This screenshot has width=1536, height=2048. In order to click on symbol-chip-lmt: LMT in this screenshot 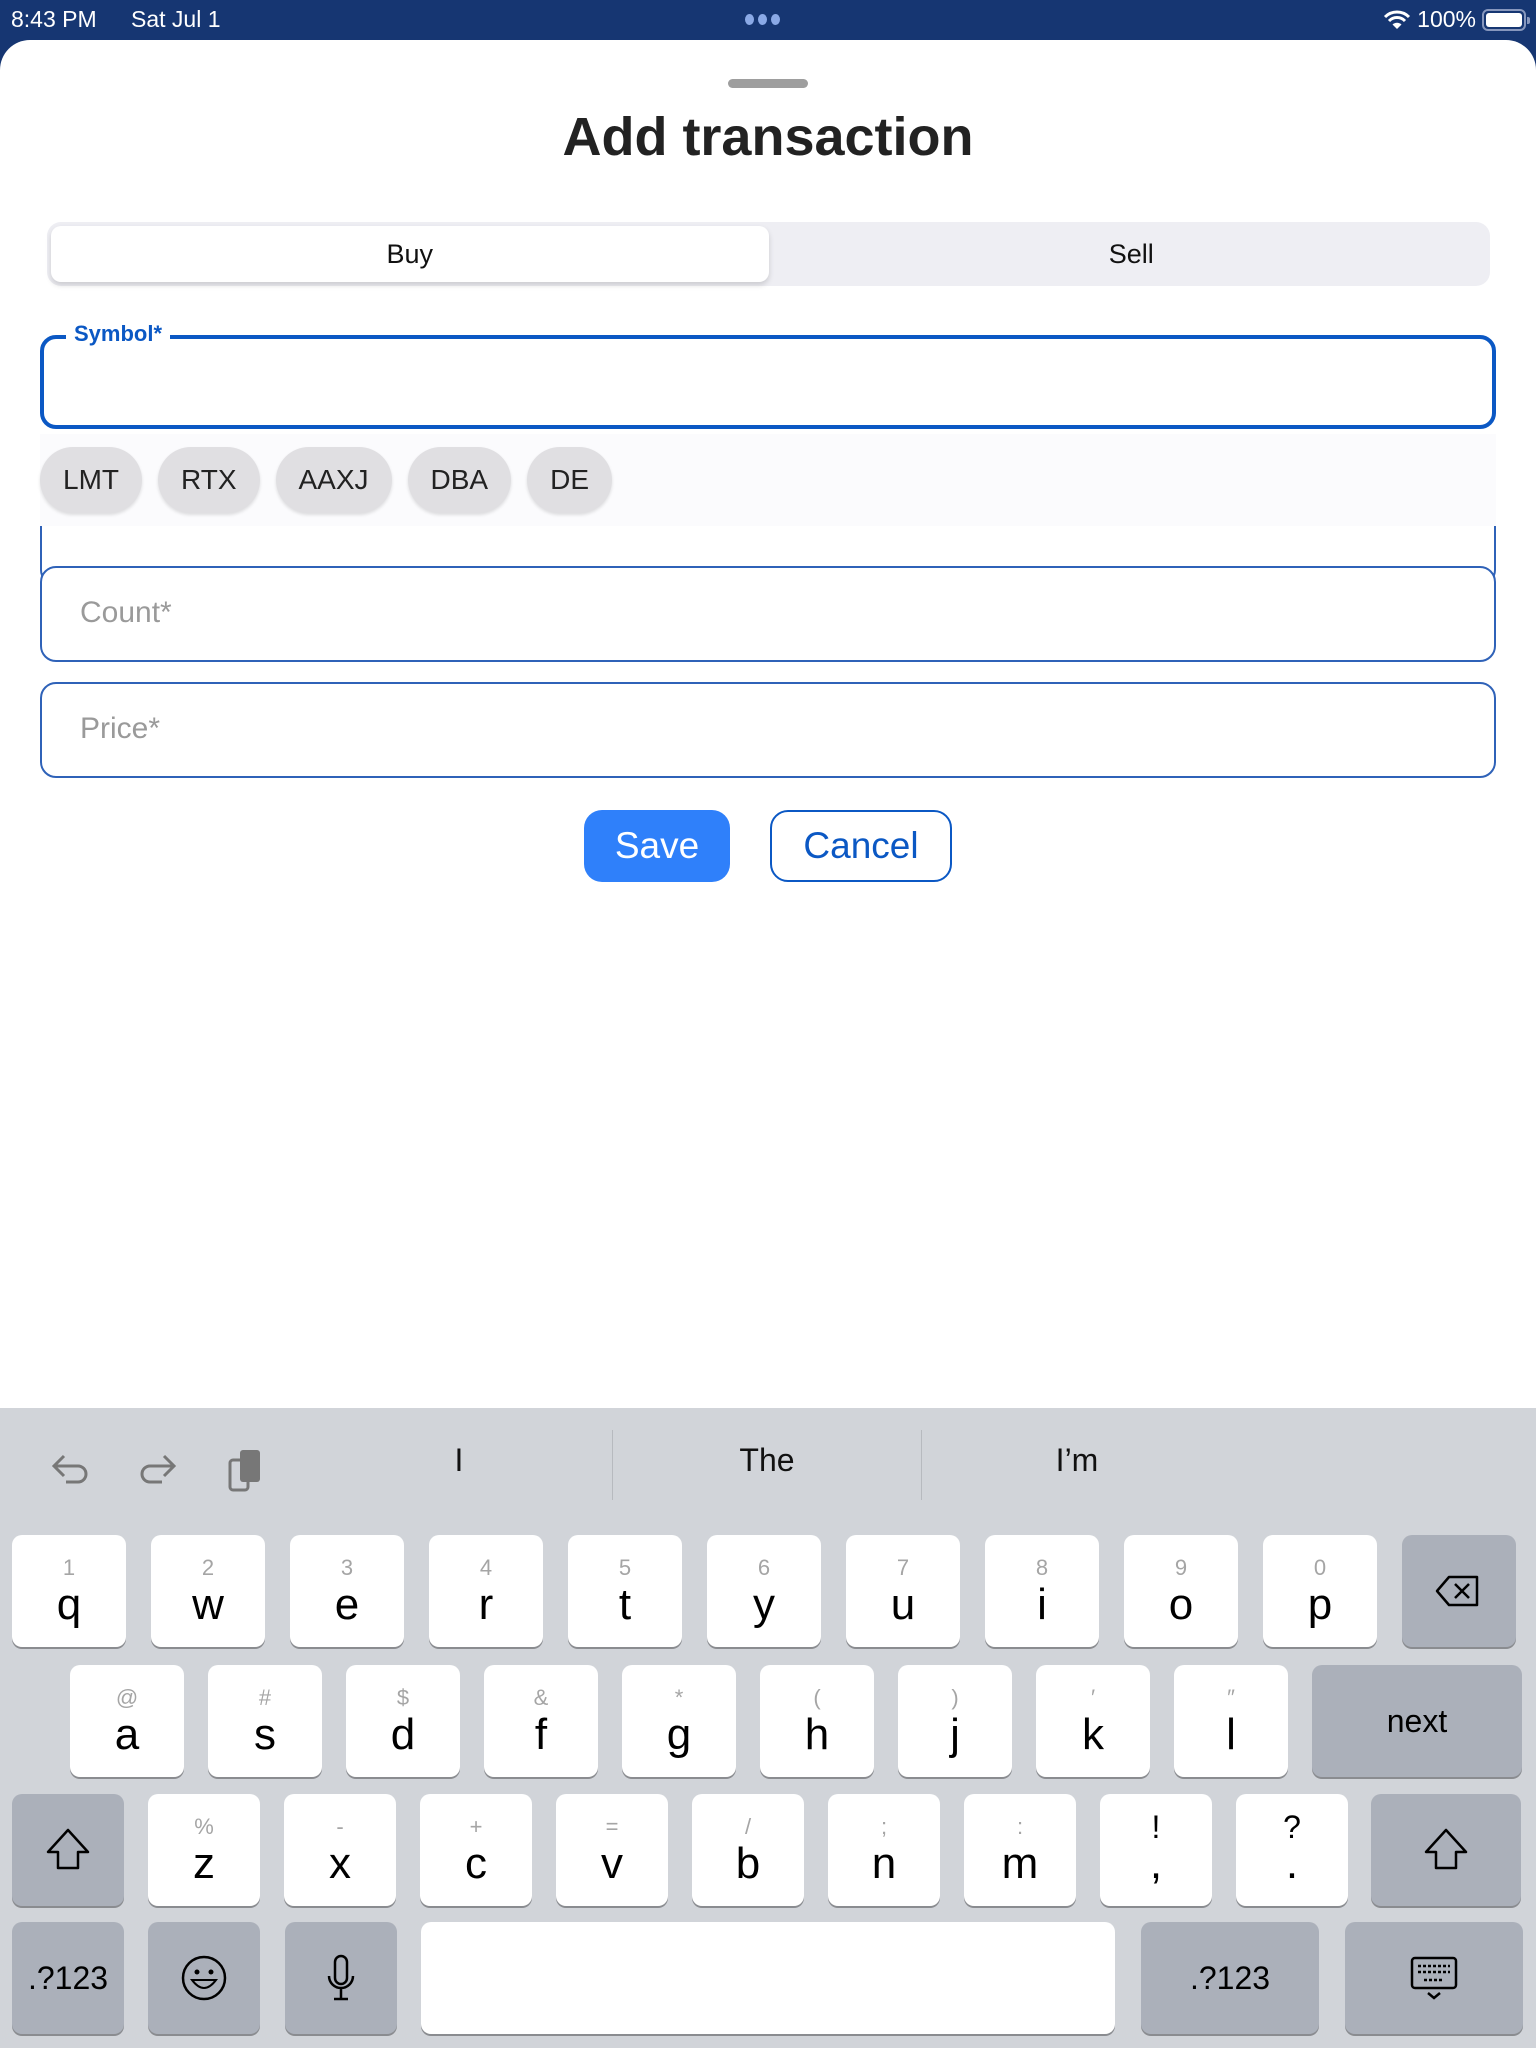, I will do `click(91, 480)`.